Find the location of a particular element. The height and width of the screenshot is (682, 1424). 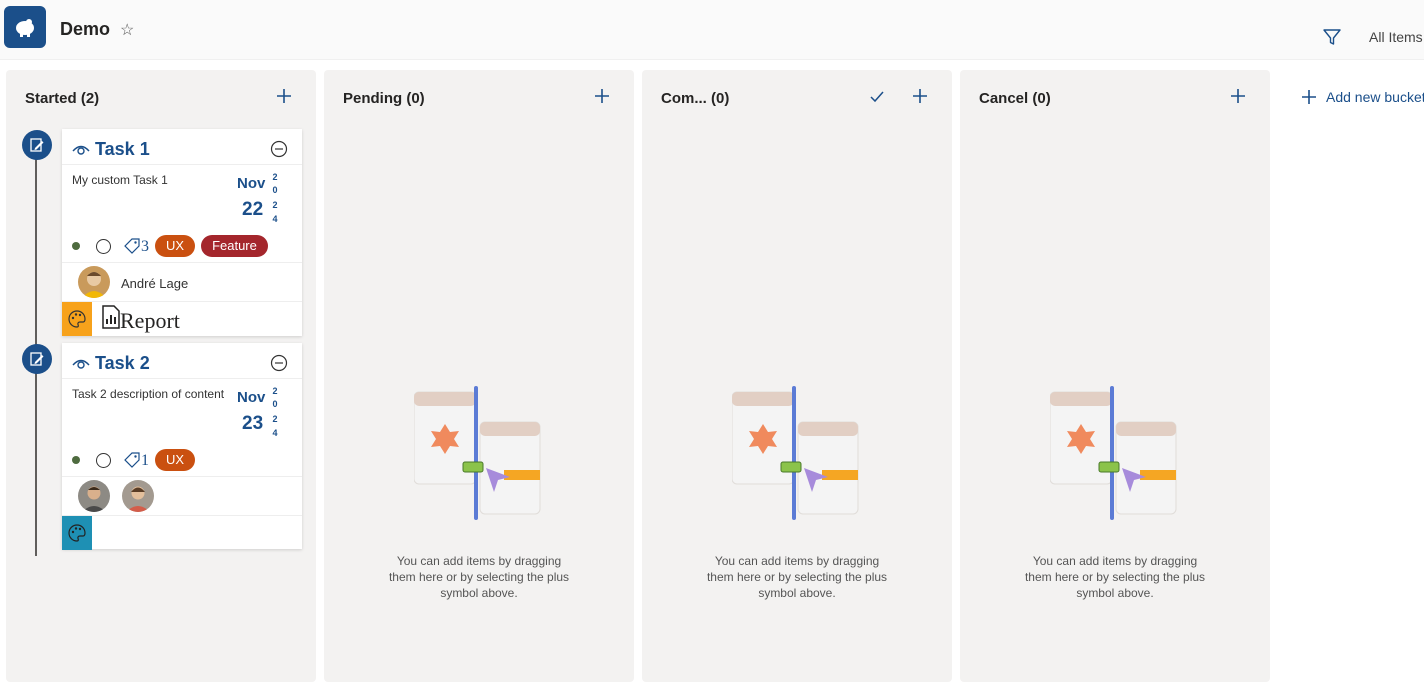

bucket-title: Com... (0) is located at coordinates (695, 98).